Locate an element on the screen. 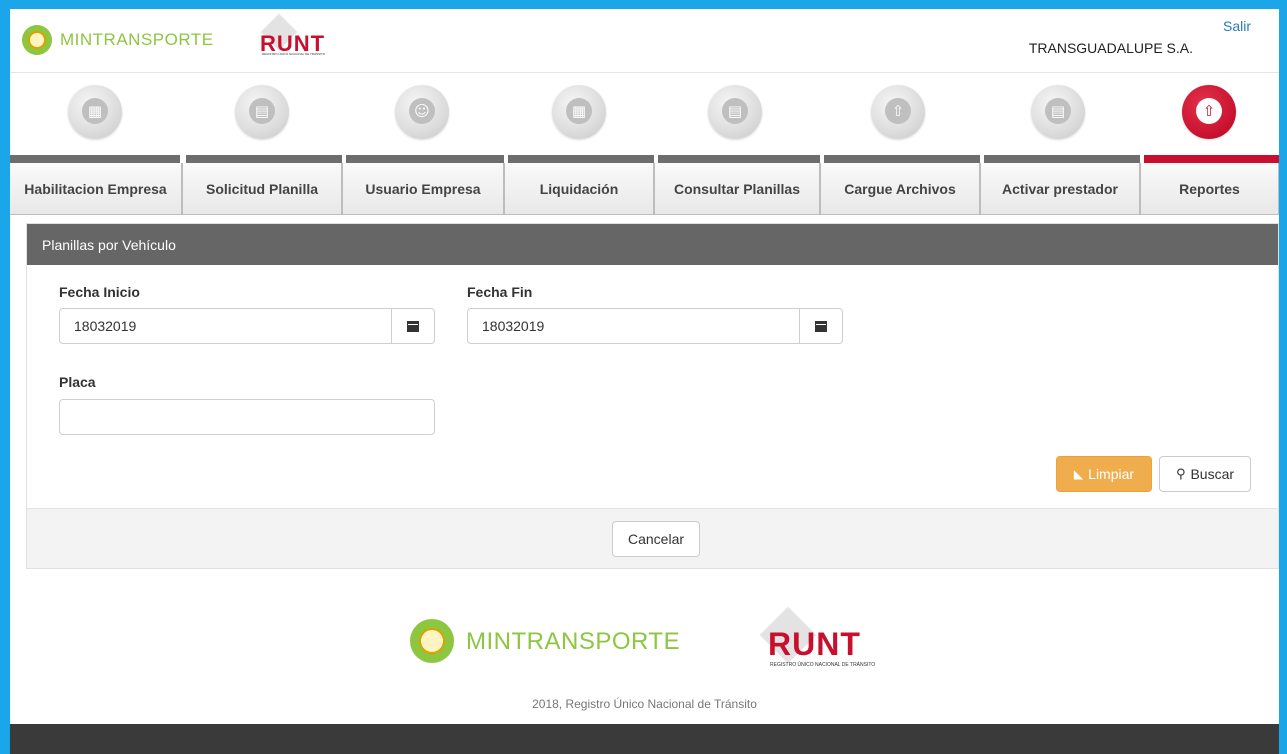 Image resolution: width=1287 pixels, height=754 pixels. building-icon: ▦ is located at coordinates (95, 111).